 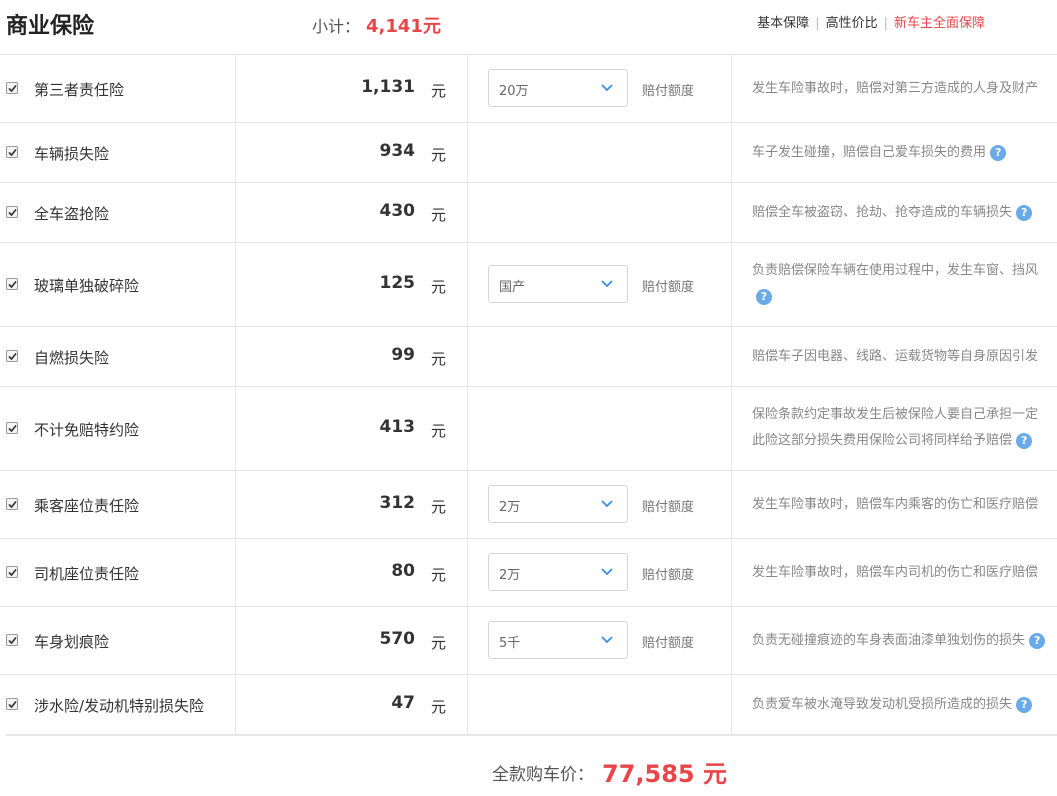 I want to click on insurance-description: 发生车险事故时，赔偿车内司机的伤亡和医疗赔偿, so click(x=895, y=572).